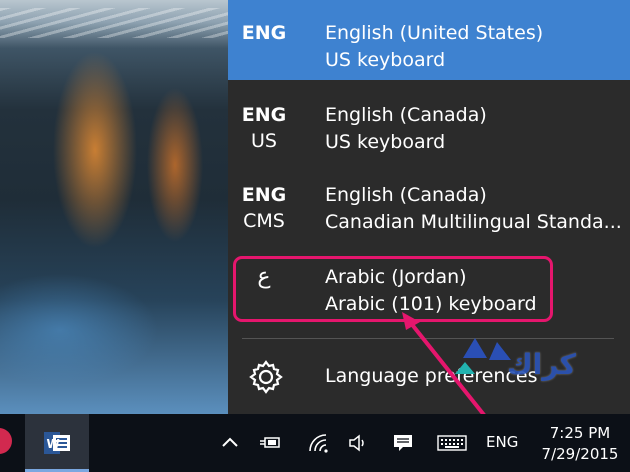 The image size is (630, 472). What do you see at coordinates (115, 23) in the screenshot?
I see `wallpaper-wave` at bounding box center [115, 23].